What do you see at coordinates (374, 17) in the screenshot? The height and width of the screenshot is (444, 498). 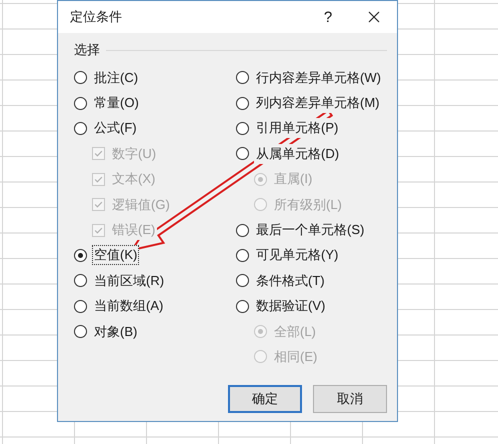 I see `close-icon` at bounding box center [374, 17].